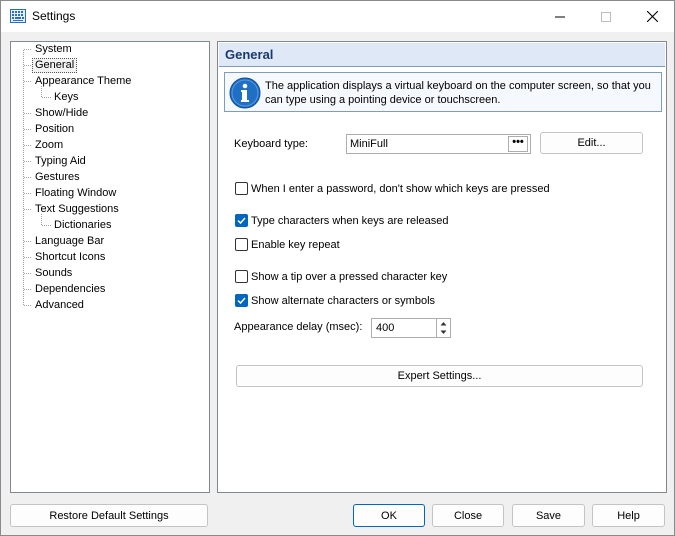  I want to click on keyboard-icon, so click(18, 16).